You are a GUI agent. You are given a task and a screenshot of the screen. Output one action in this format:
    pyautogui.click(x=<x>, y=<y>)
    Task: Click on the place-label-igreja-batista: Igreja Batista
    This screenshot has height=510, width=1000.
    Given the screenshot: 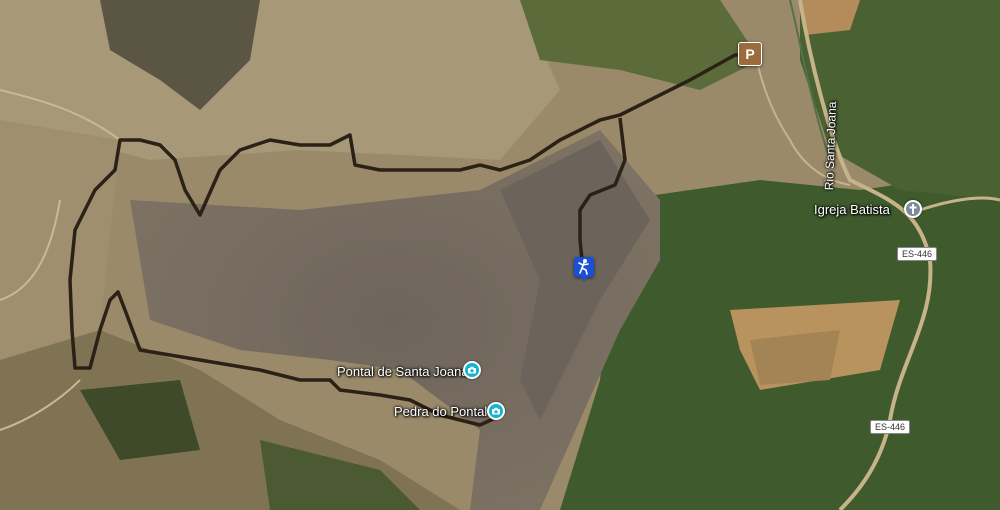 What is the action you would take?
    pyautogui.click(x=852, y=209)
    